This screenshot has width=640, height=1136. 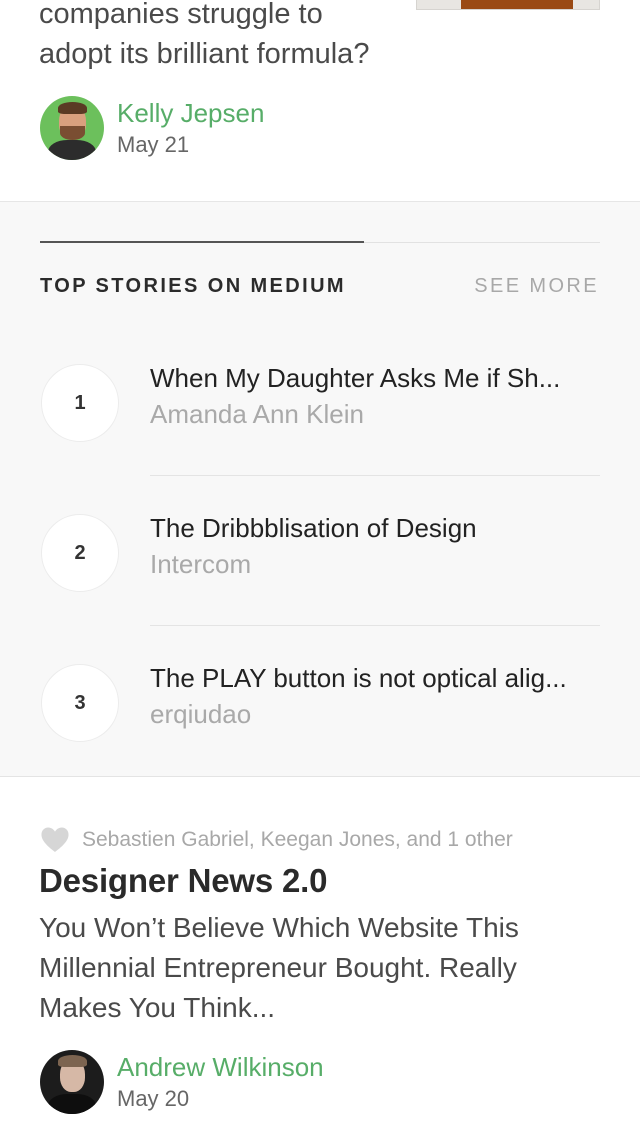 I want to click on post-date: May 21, so click(x=153, y=144).